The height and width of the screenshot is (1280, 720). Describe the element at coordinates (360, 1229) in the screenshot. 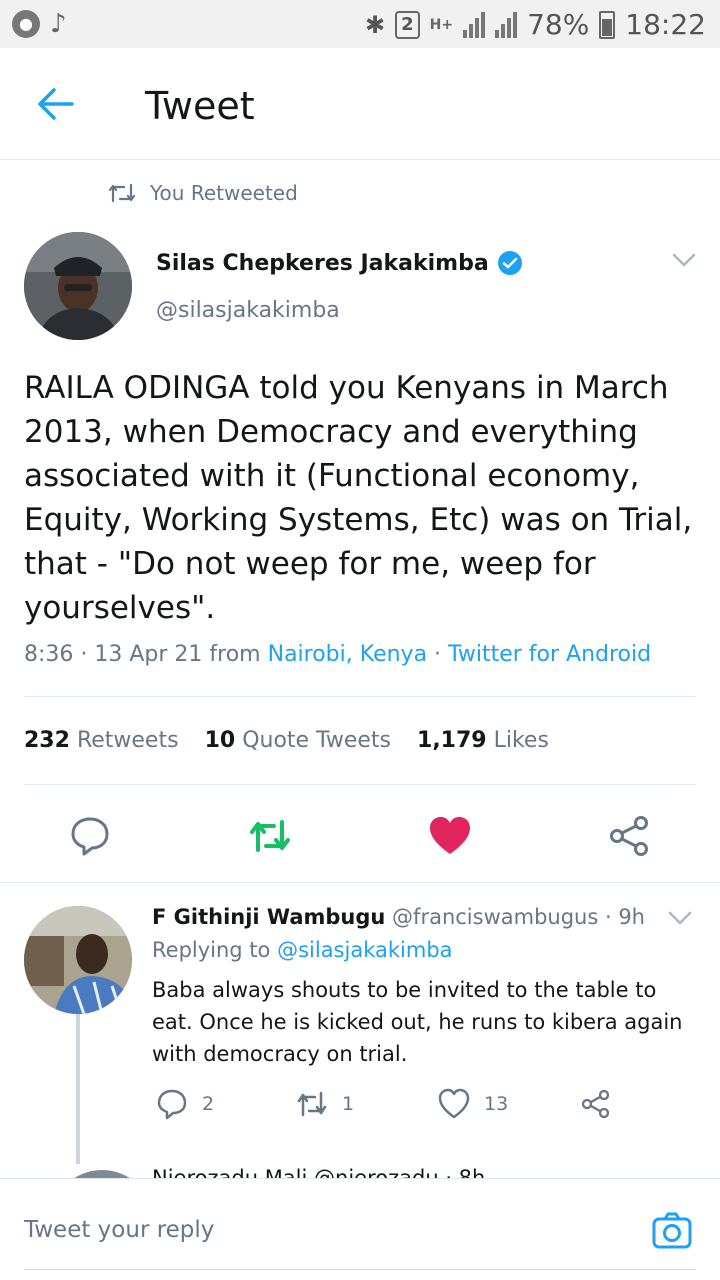

I see `reply-composer-bar: Tweet your reply` at that location.